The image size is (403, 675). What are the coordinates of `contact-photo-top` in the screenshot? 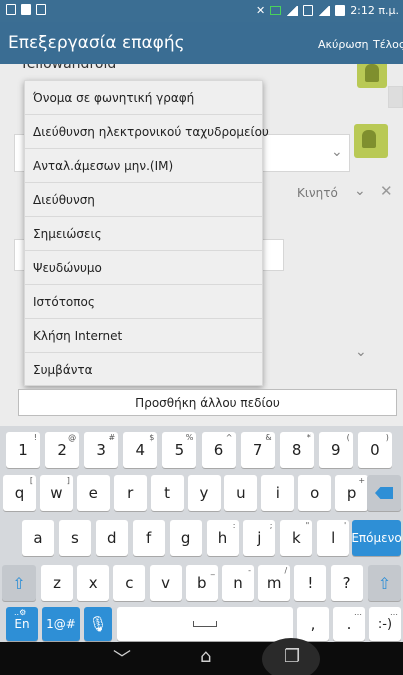 It's located at (372, 76).